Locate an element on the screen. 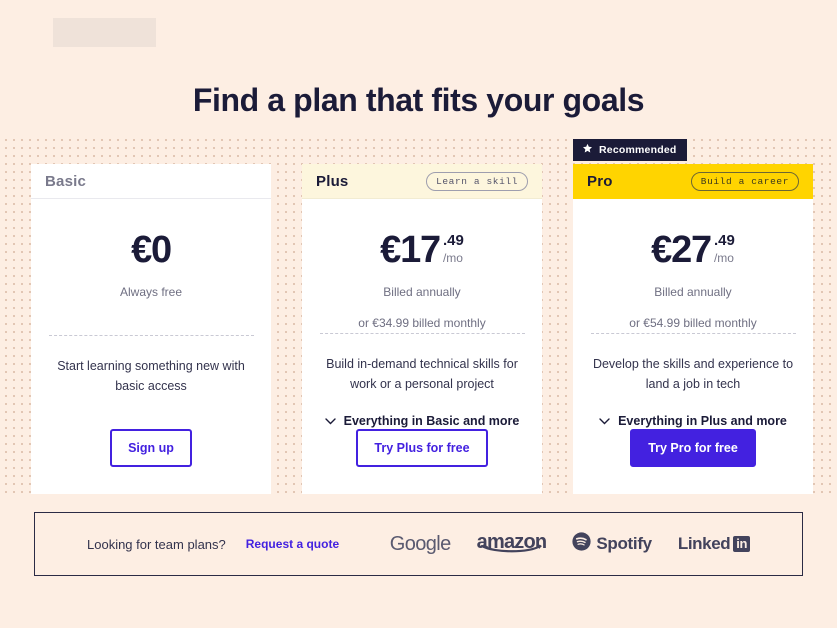 This screenshot has height=628, width=837. price-amount-plus: €17 is located at coordinates (410, 250).